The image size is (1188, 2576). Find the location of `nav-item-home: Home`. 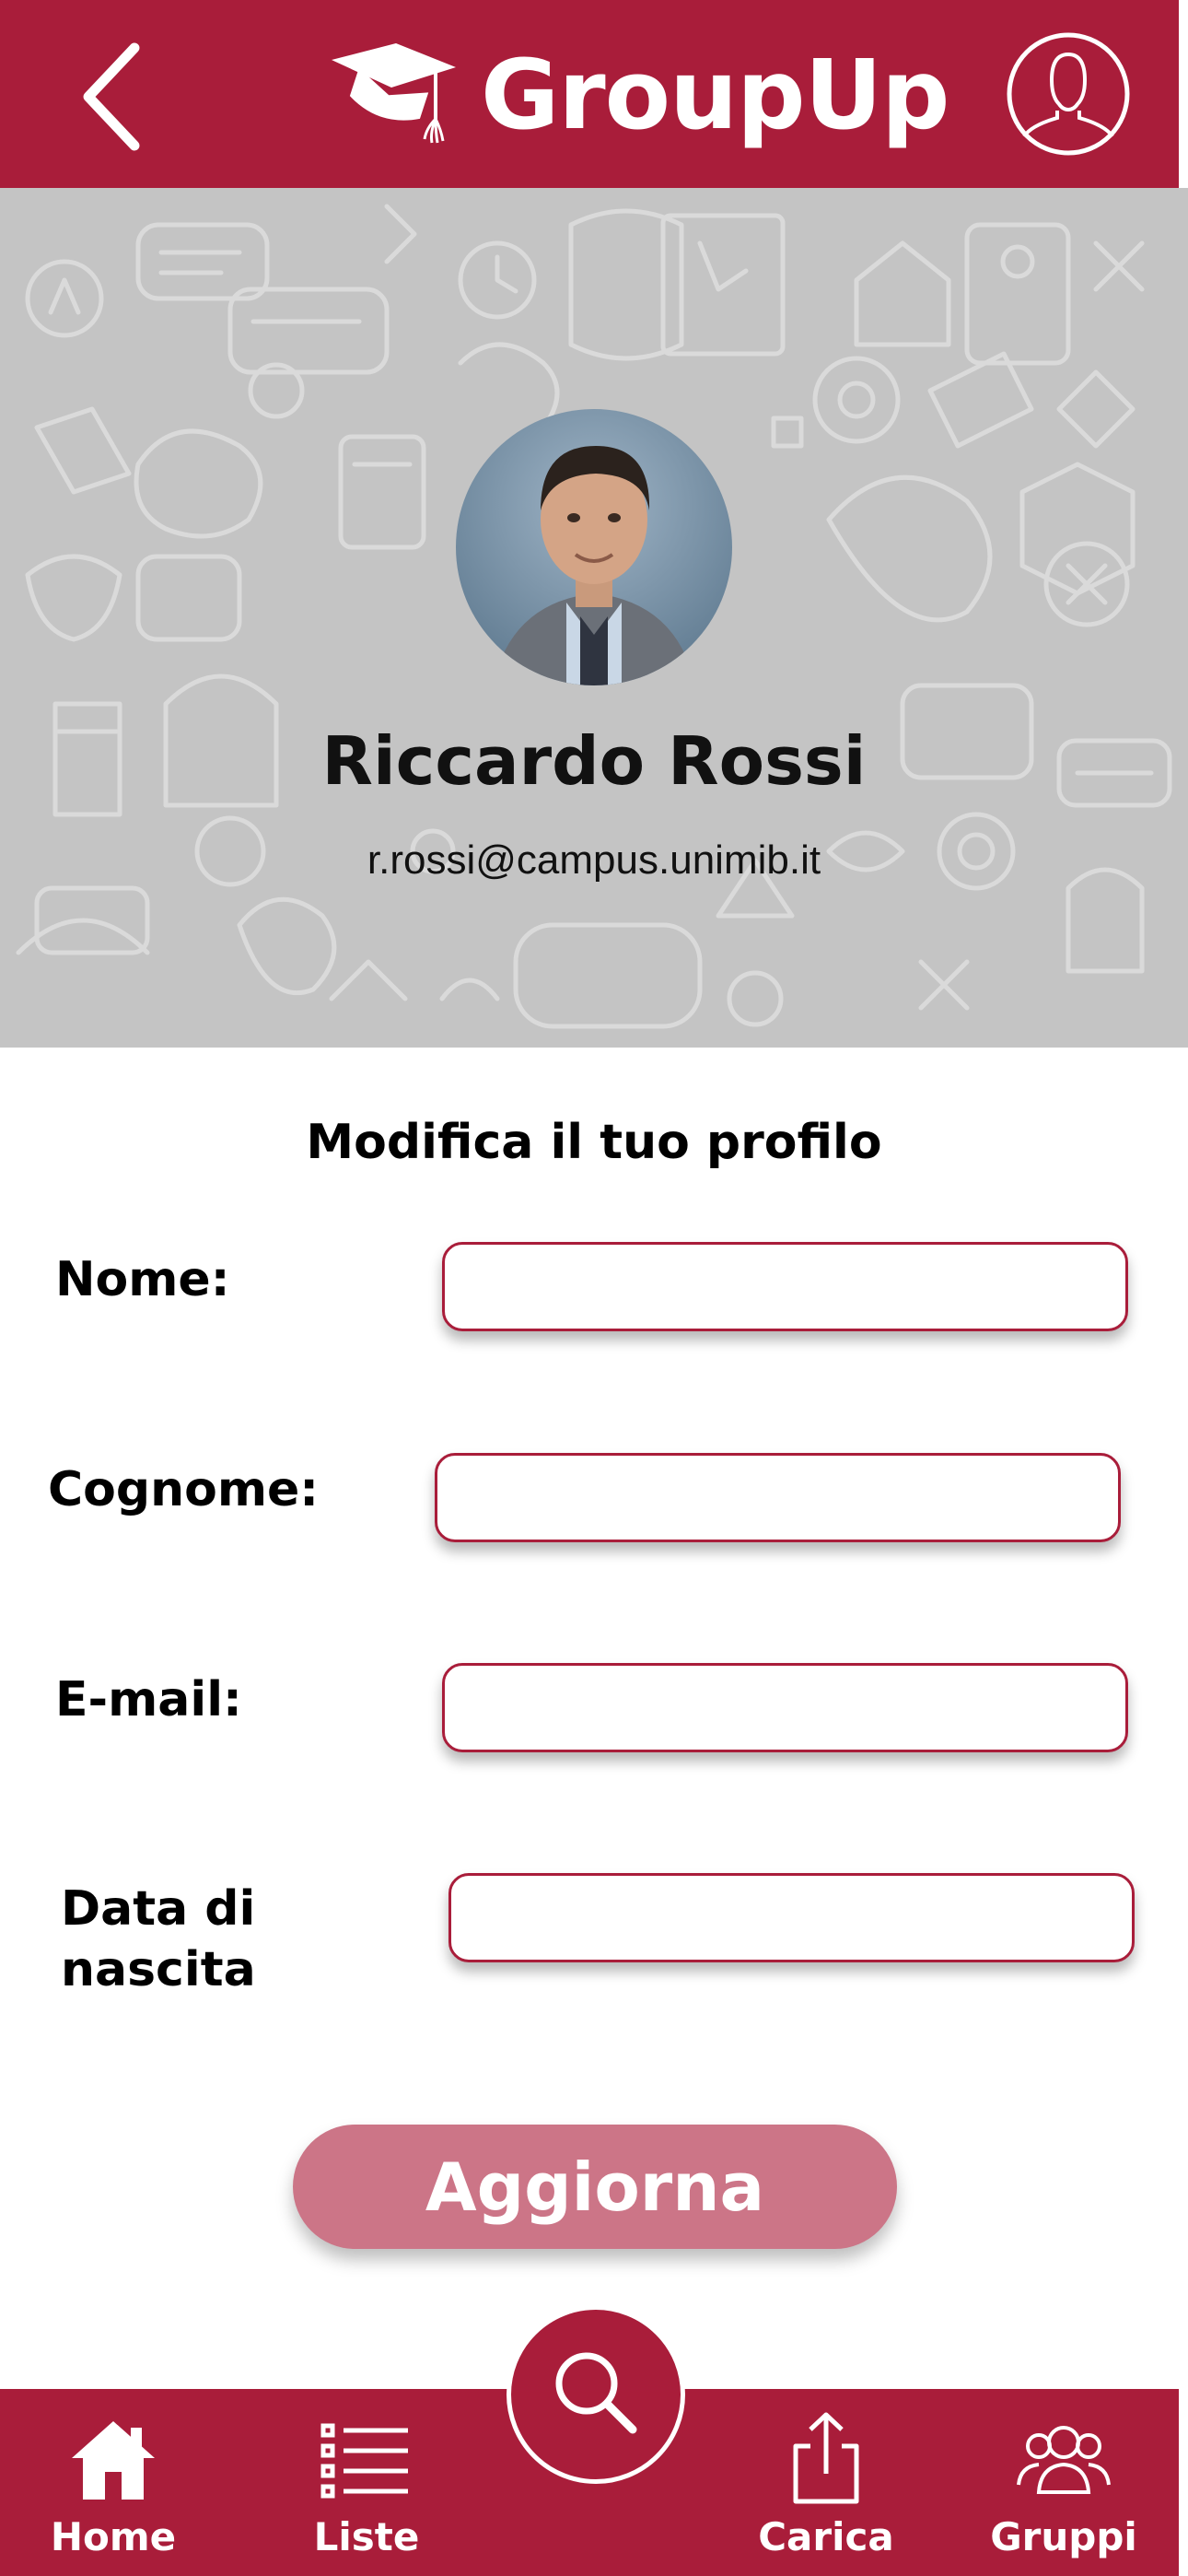

nav-item-home: Home is located at coordinates (113, 2482).